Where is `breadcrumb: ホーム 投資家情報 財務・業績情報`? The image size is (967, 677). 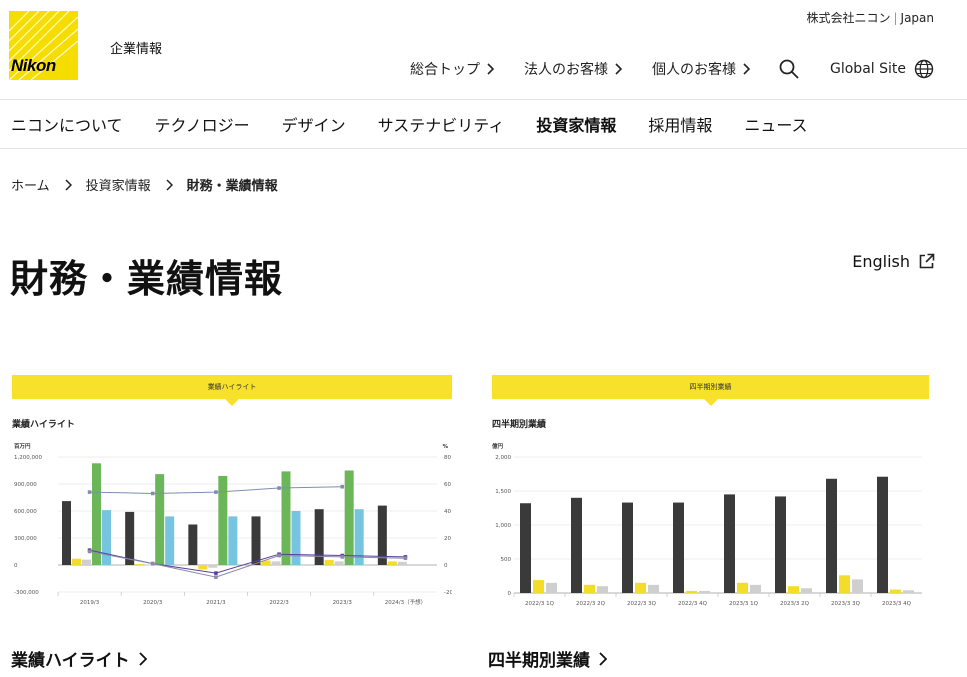 breadcrumb: ホーム 投資家情報 財務・業績情報 is located at coordinates (144, 184).